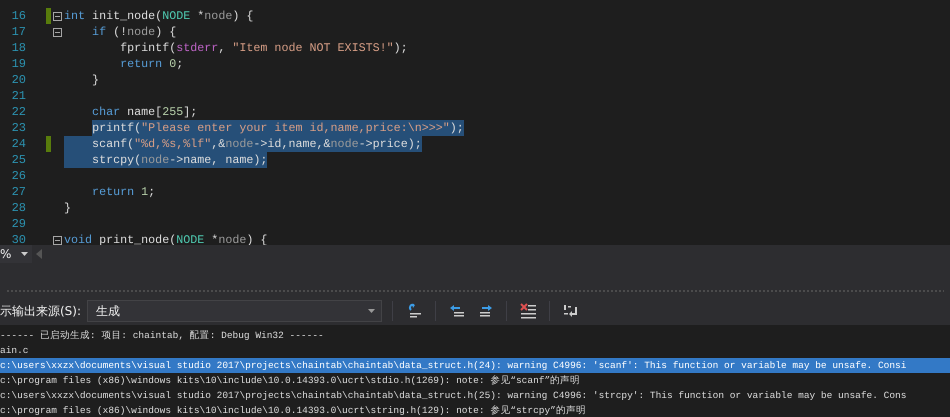 This screenshot has width=950, height=417. I want to click on line-number: 20, so click(18, 80).